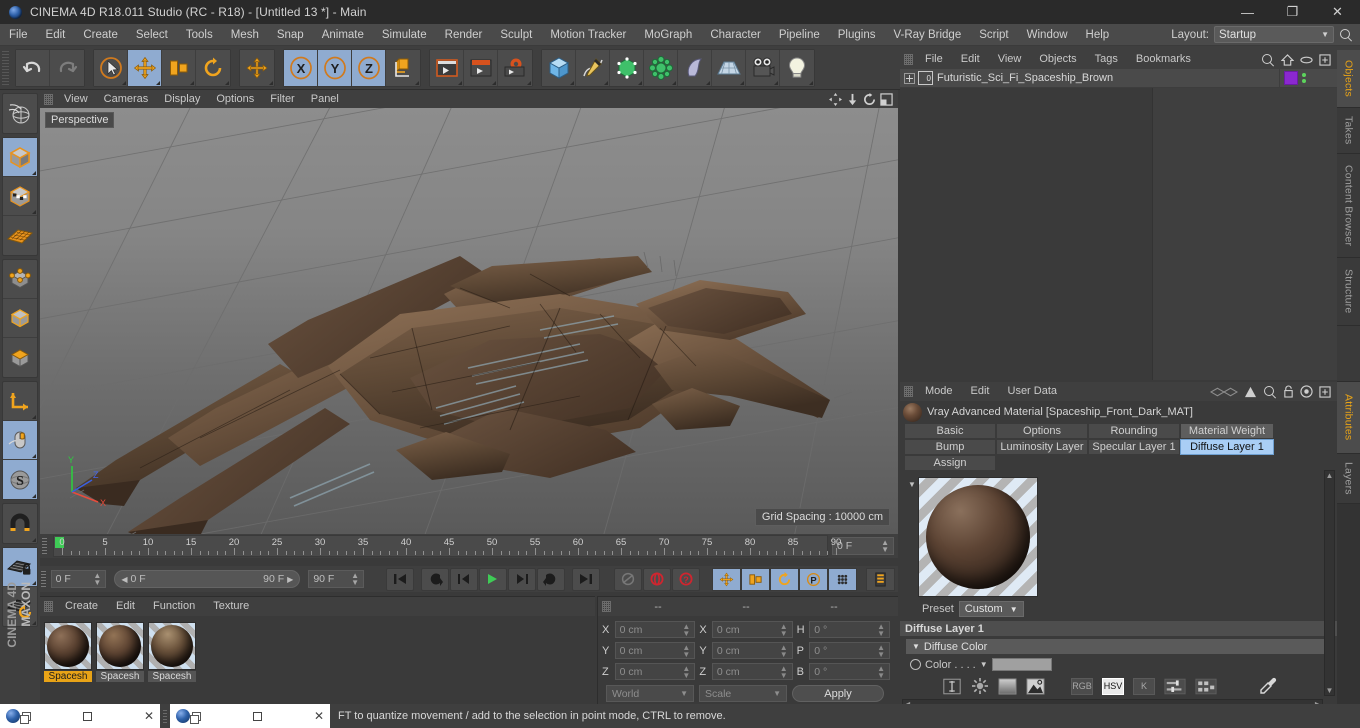 Image resolution: width=1360 pixels, height=728 pixels. Describe the element at coordinates (588, 35) in the screenshot. I see `menu-motion-tracker: Motion Tracker` at that location.